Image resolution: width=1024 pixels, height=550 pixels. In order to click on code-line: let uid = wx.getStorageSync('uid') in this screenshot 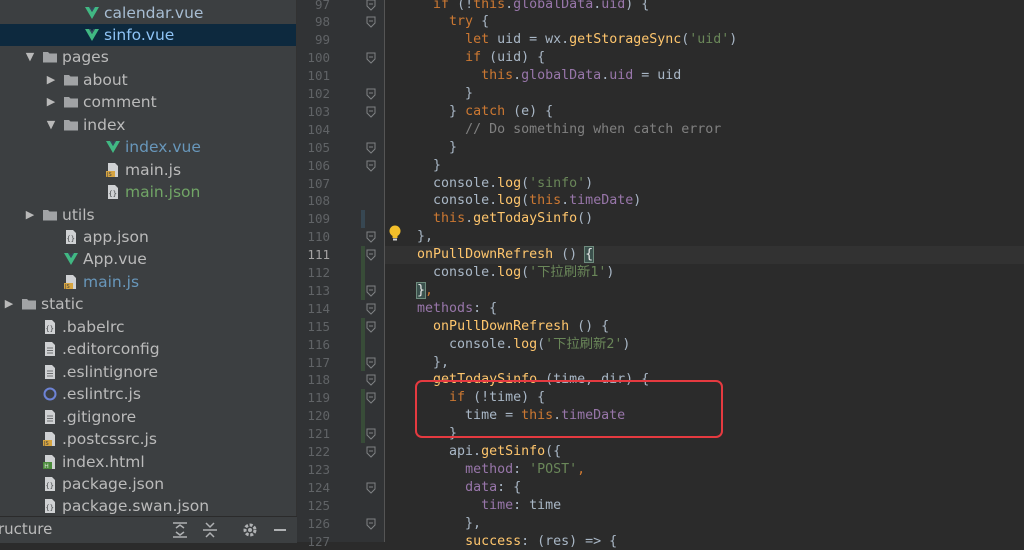, I will do `click(704, 40)`.